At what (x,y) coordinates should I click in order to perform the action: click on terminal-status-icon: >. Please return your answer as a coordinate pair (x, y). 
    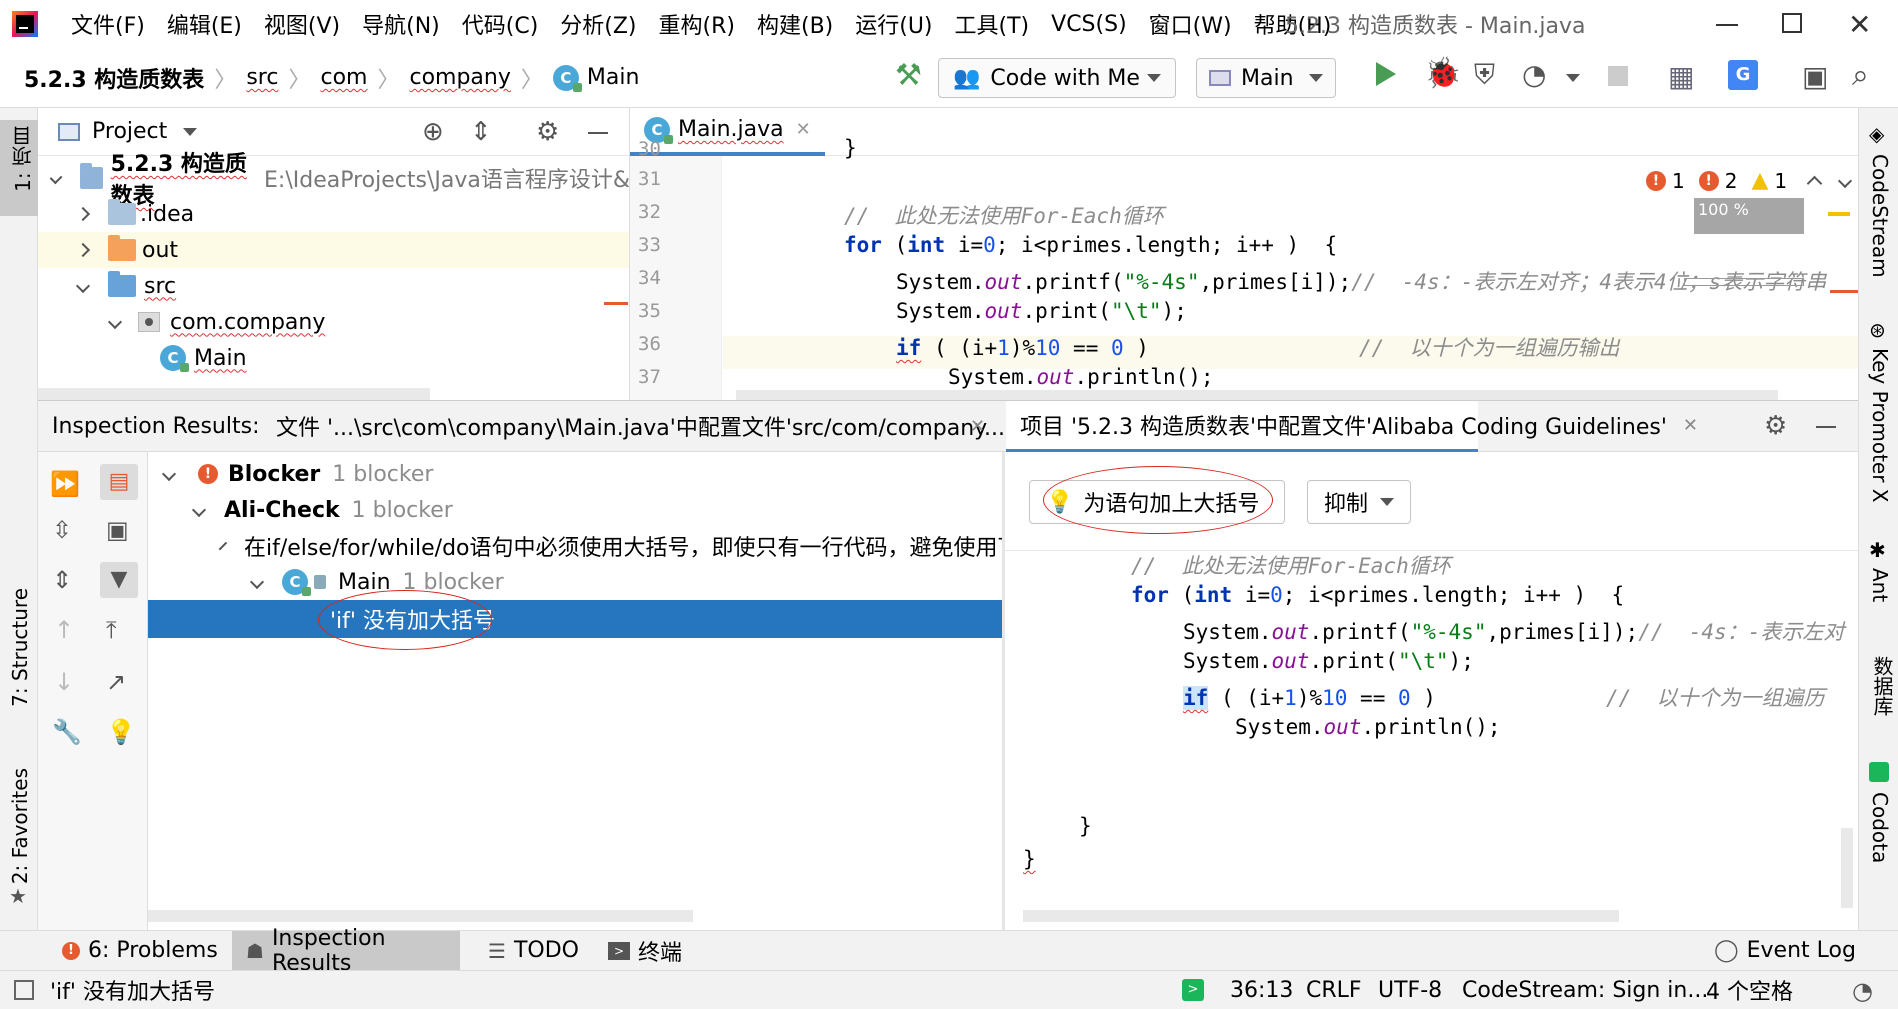
    Looking at the image, I should click on (1193, 990).